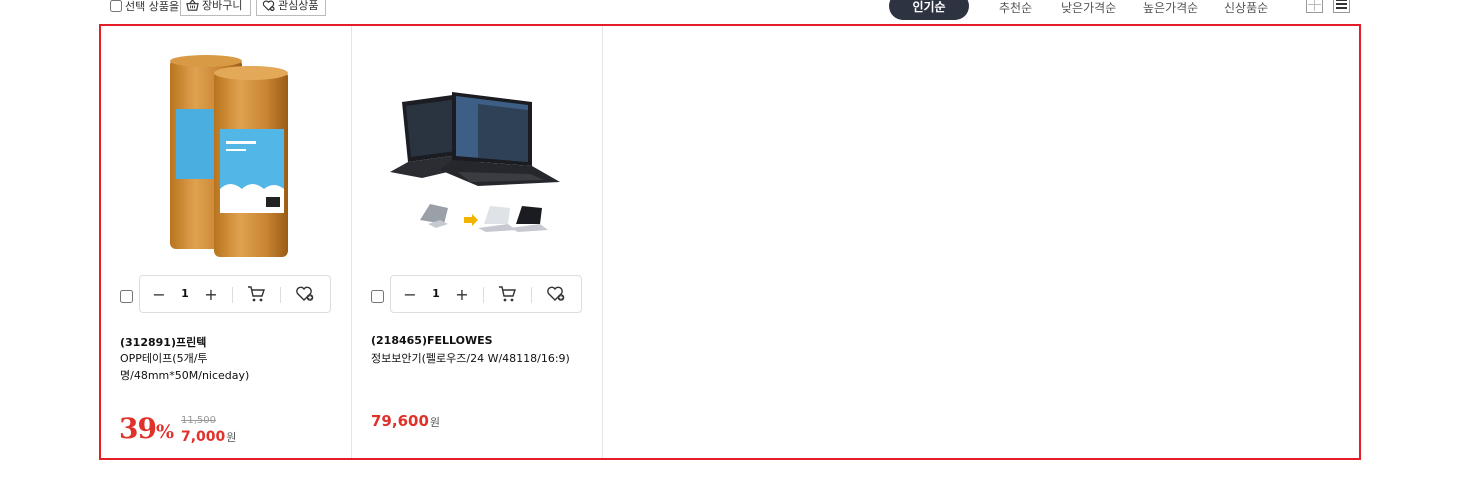  I want to click on list-view-icon, so click(1341, 6).